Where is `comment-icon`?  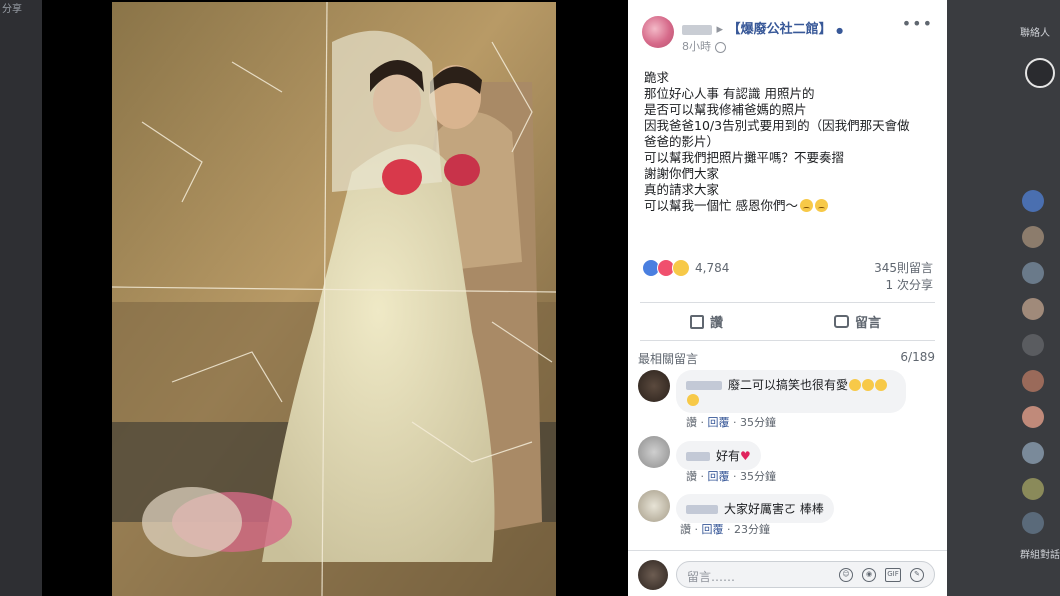 comment-icon is located at coordinates (841, 321).